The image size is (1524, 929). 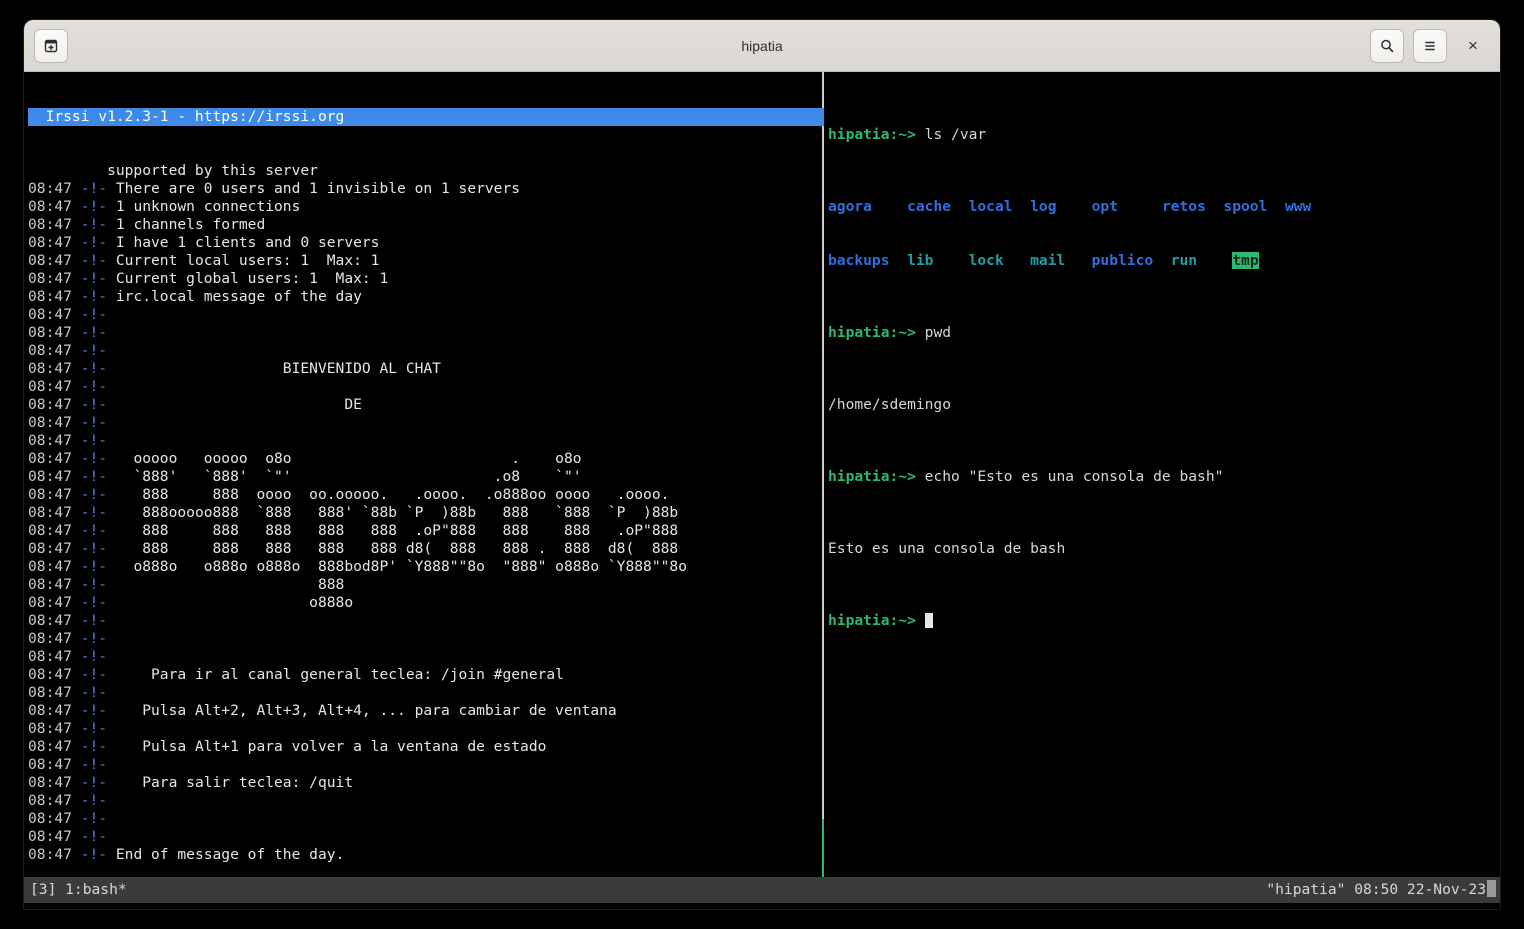 I want to click on log-message: supported by this server, so click(x=173, y=170).